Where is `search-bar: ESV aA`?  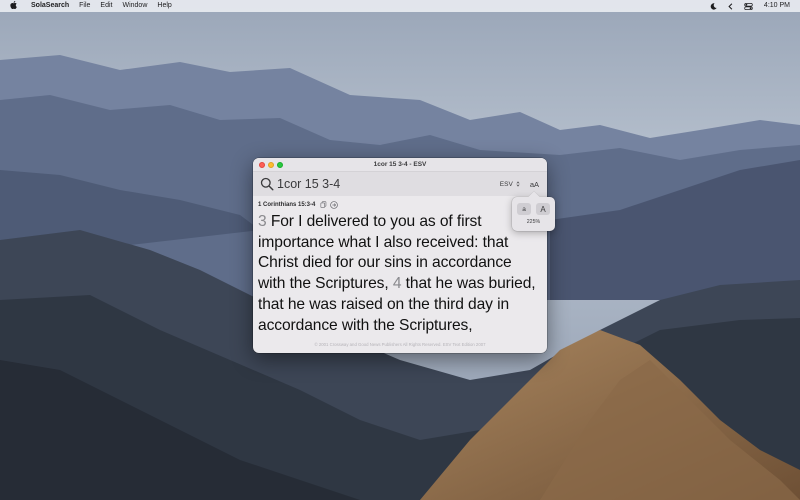 search-bar: ESV aA is located at coordinates (400, 184).